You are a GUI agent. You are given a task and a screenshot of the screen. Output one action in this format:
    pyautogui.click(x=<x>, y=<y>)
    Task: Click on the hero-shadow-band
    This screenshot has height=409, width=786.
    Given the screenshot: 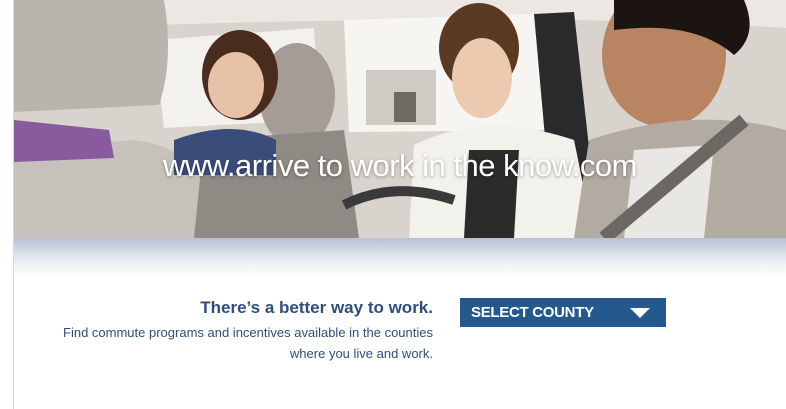 What is the action you would take?
    pyautogui.click(x=400, y=258)
    